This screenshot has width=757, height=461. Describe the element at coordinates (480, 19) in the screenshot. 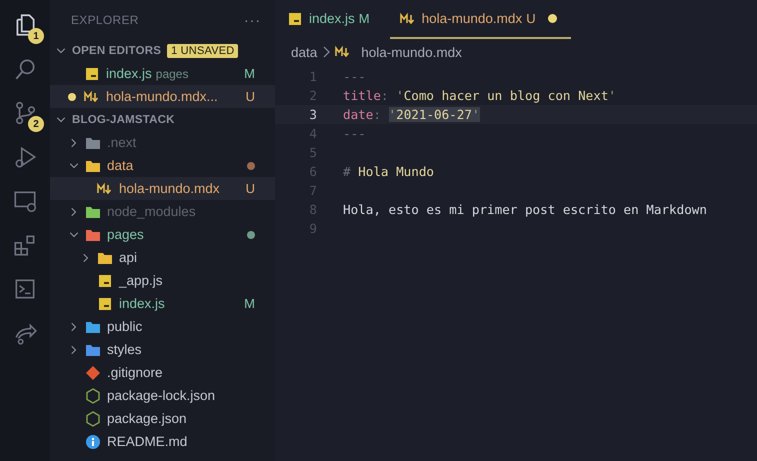

I see `editor-tab: hola-mundo.mdx U` at that location.